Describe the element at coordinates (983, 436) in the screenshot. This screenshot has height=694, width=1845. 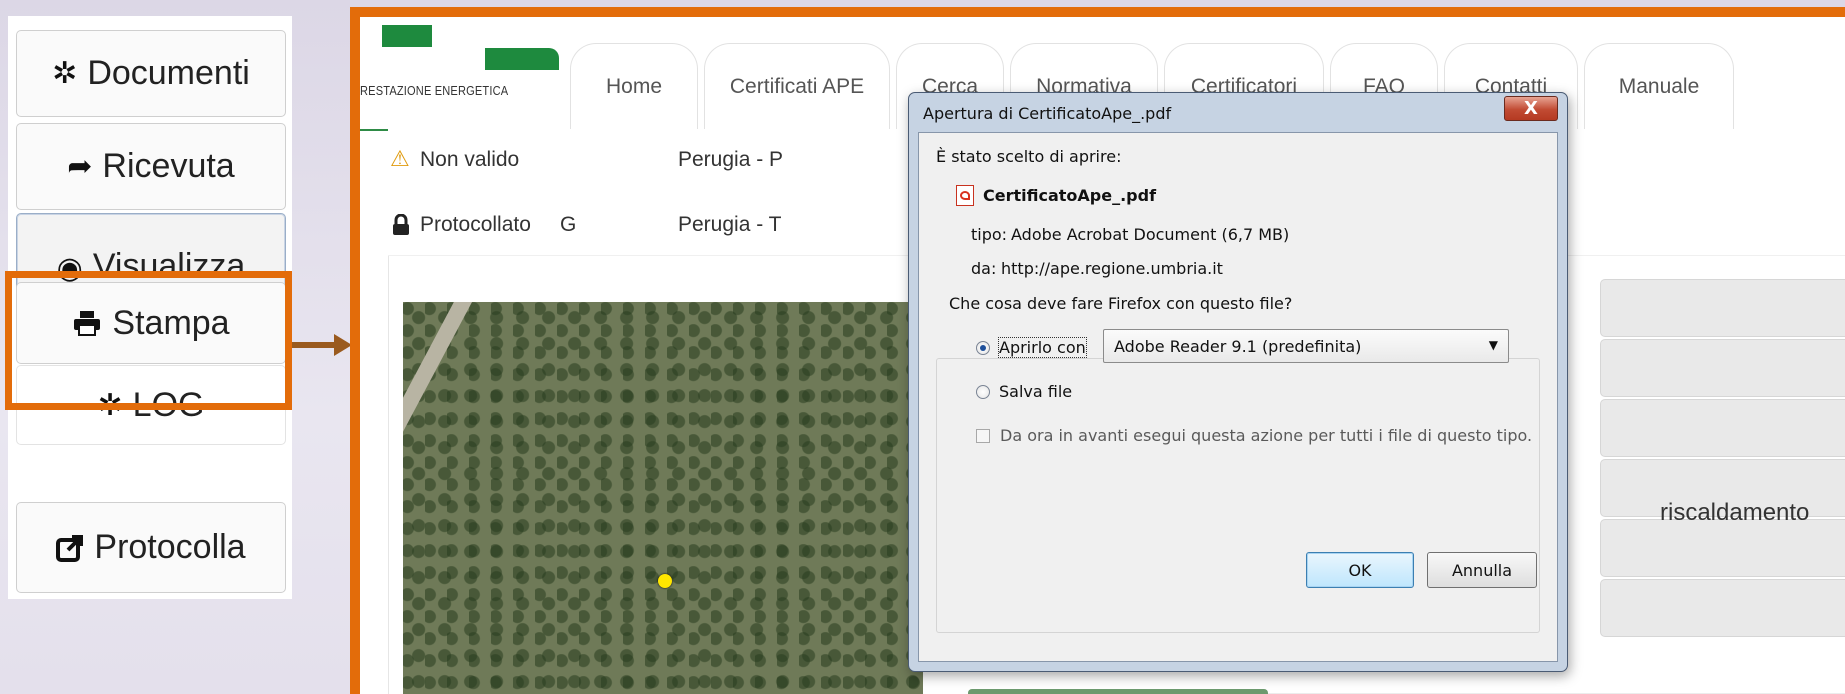
I see `remember-checkbox` at that location.